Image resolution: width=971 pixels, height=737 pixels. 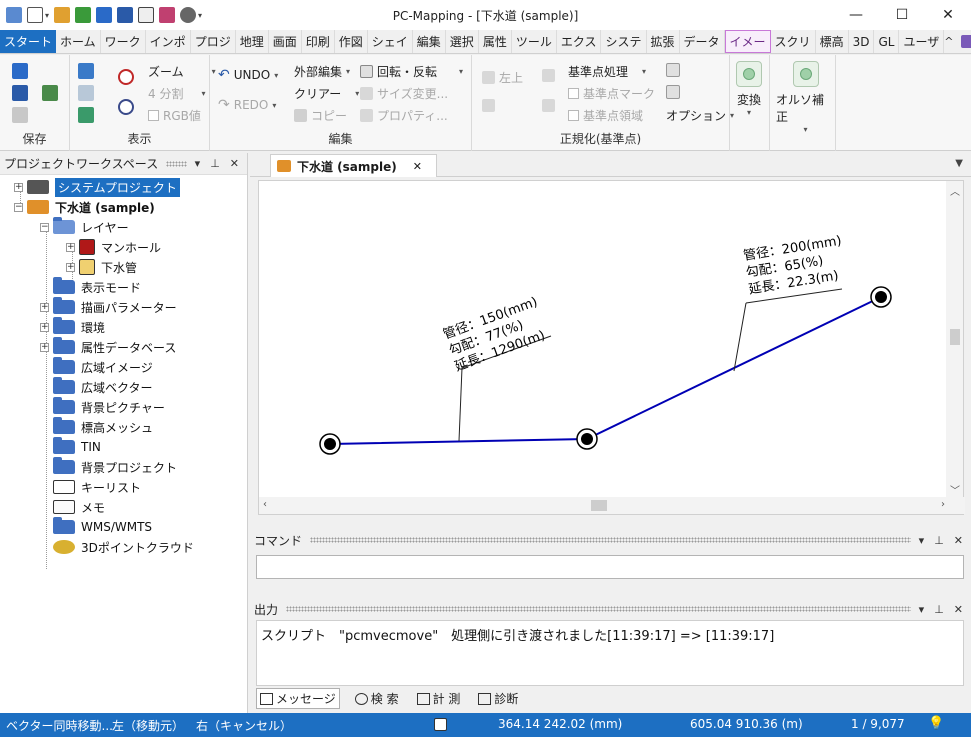 I want to click on customize-qat-icon: ▾, so click(x=200, y=15).